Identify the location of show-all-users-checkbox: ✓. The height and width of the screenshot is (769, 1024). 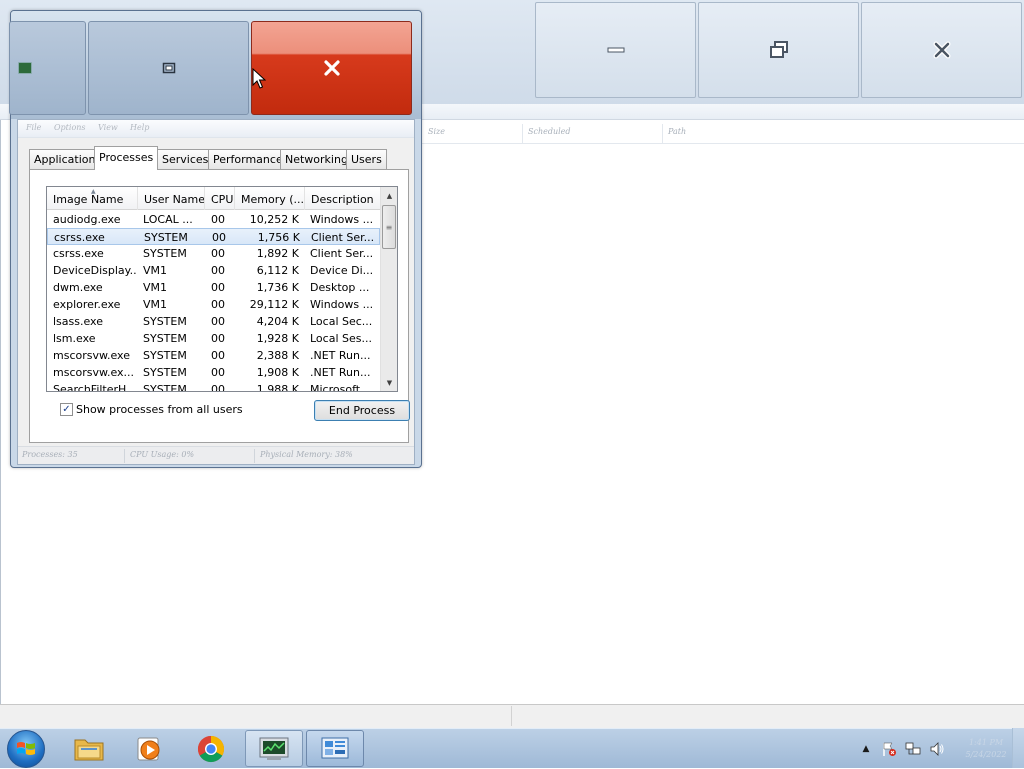
(66, 409).